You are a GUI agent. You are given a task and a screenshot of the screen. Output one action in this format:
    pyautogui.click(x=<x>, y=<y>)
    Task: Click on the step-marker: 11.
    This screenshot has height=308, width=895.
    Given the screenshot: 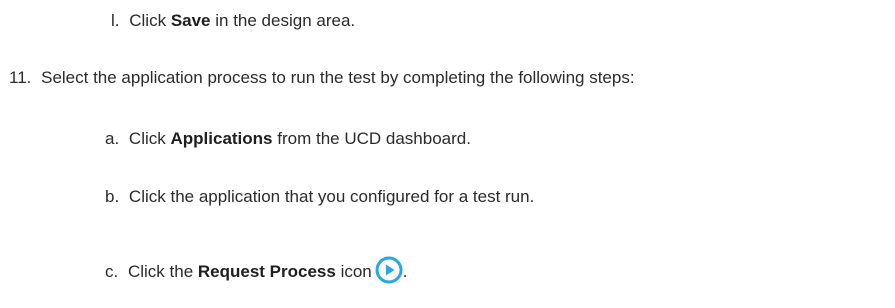 What is the action you would take?
    pyautogui.click(x=20, y=77)
    